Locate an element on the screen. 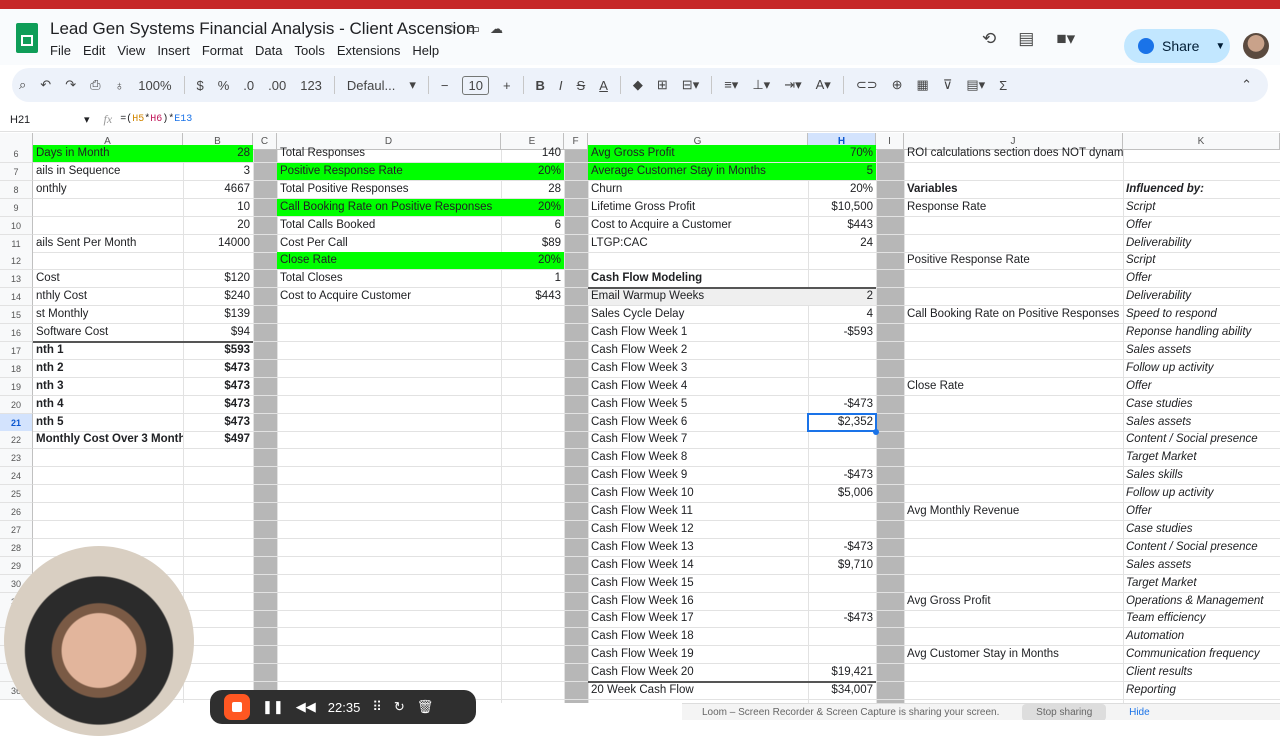 Image resolution: width=1280 pixels, height=736 pixels. cell-d30 is located at coordinates (389, 583).